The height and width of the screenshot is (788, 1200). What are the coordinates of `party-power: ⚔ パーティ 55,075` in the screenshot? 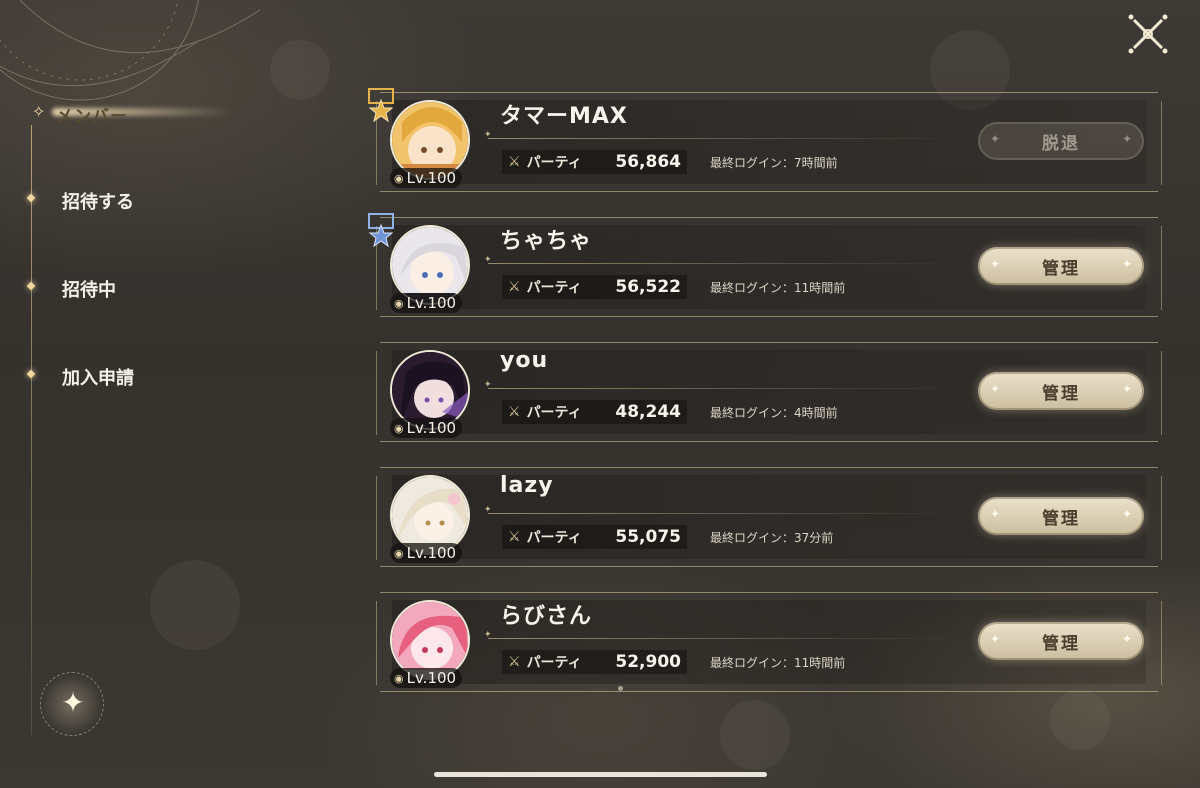 It's located at (594, 537).